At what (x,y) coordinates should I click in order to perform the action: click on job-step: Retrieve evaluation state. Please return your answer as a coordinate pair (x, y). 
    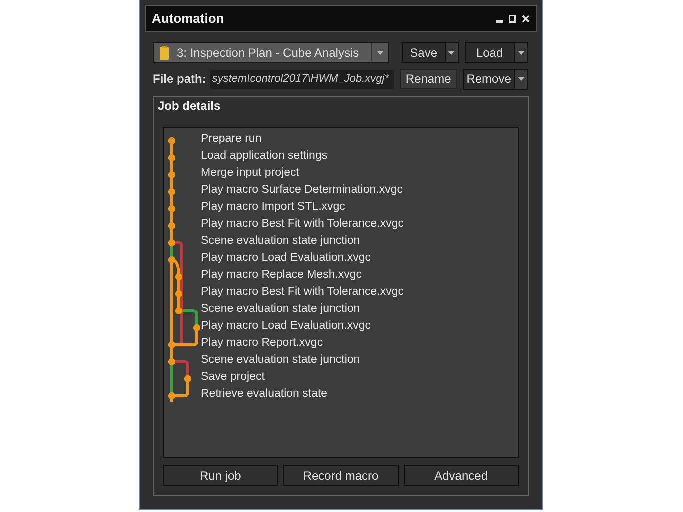
    Looking at the image, I should click on (341, 394).